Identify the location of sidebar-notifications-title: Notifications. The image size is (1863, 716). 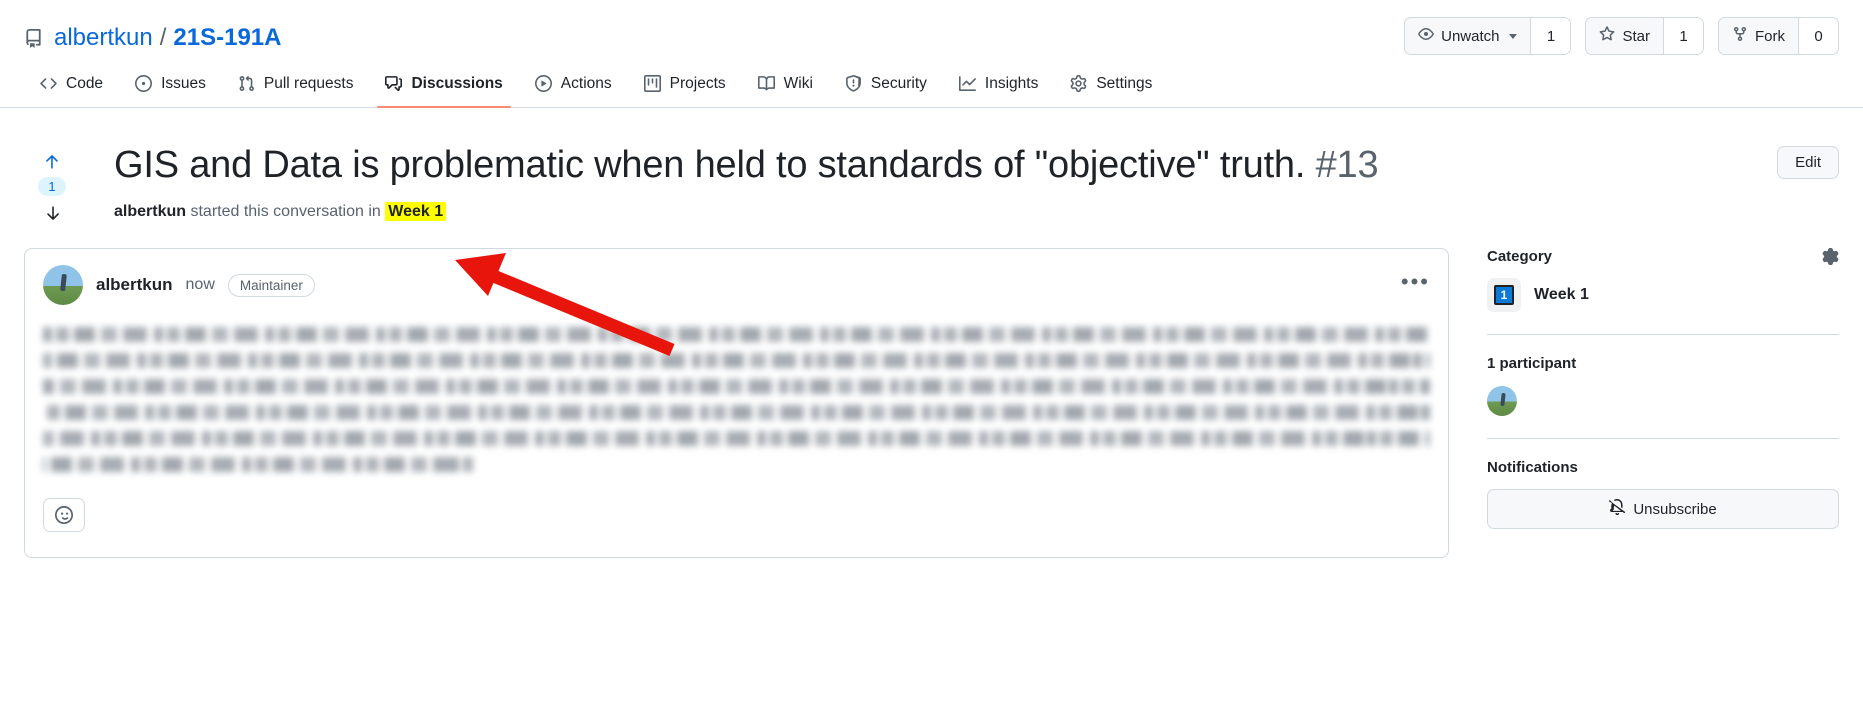
(1532, 467).